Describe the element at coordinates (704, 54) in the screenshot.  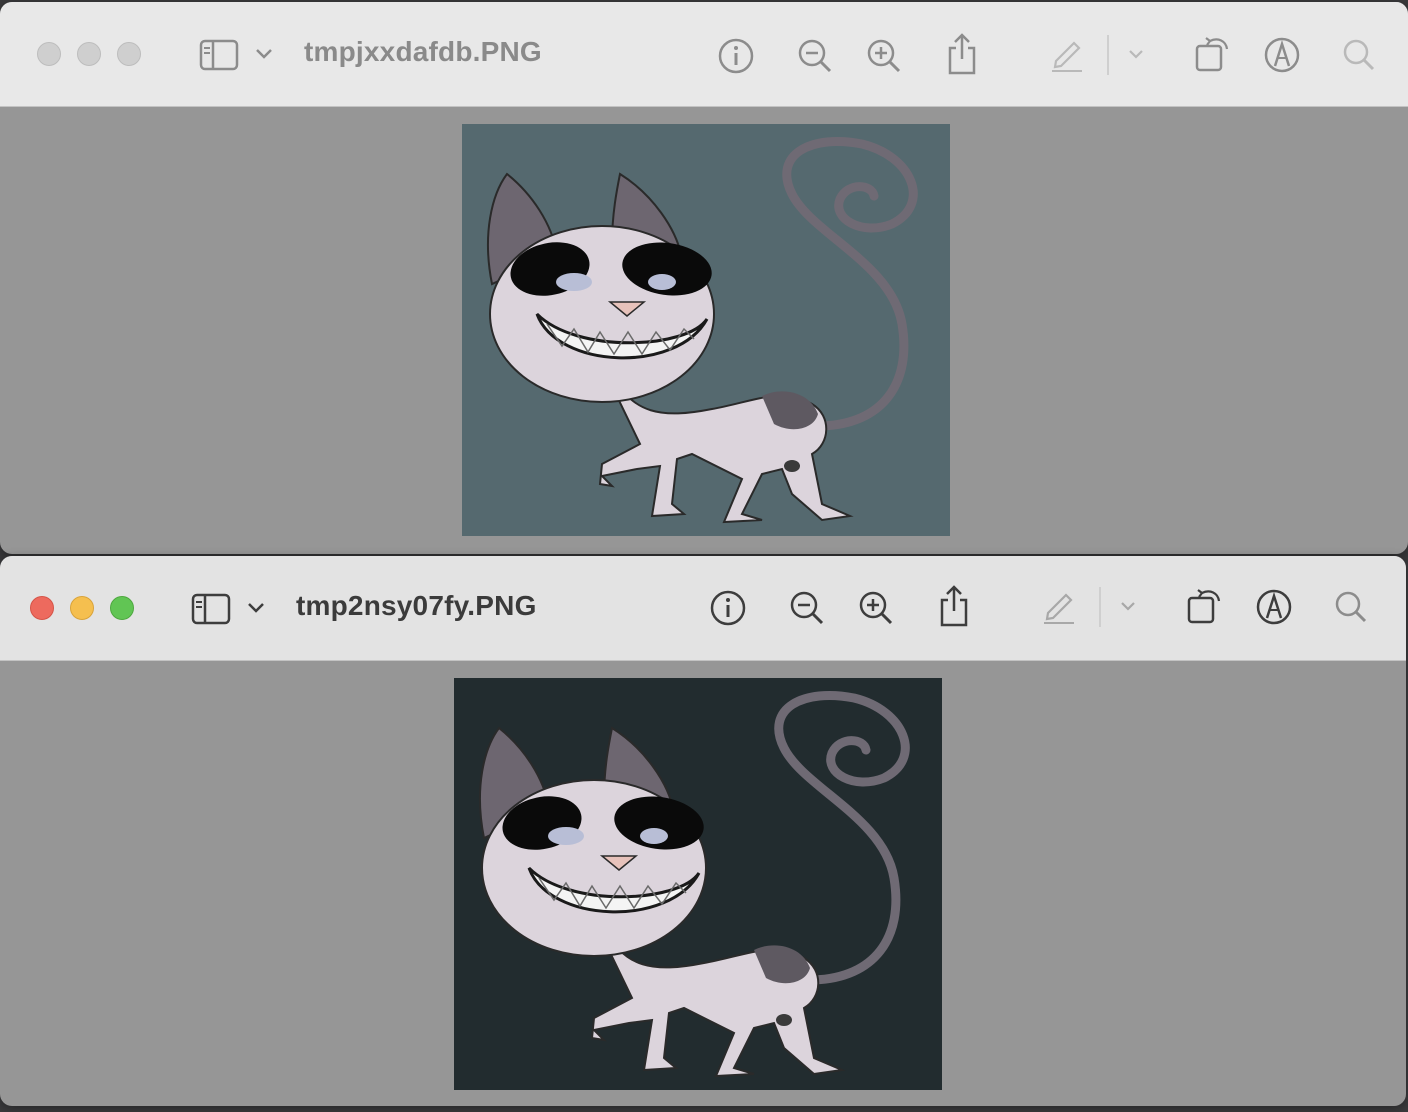
I see `title-bar: tmpjxxdafdb.PNG` at that location.